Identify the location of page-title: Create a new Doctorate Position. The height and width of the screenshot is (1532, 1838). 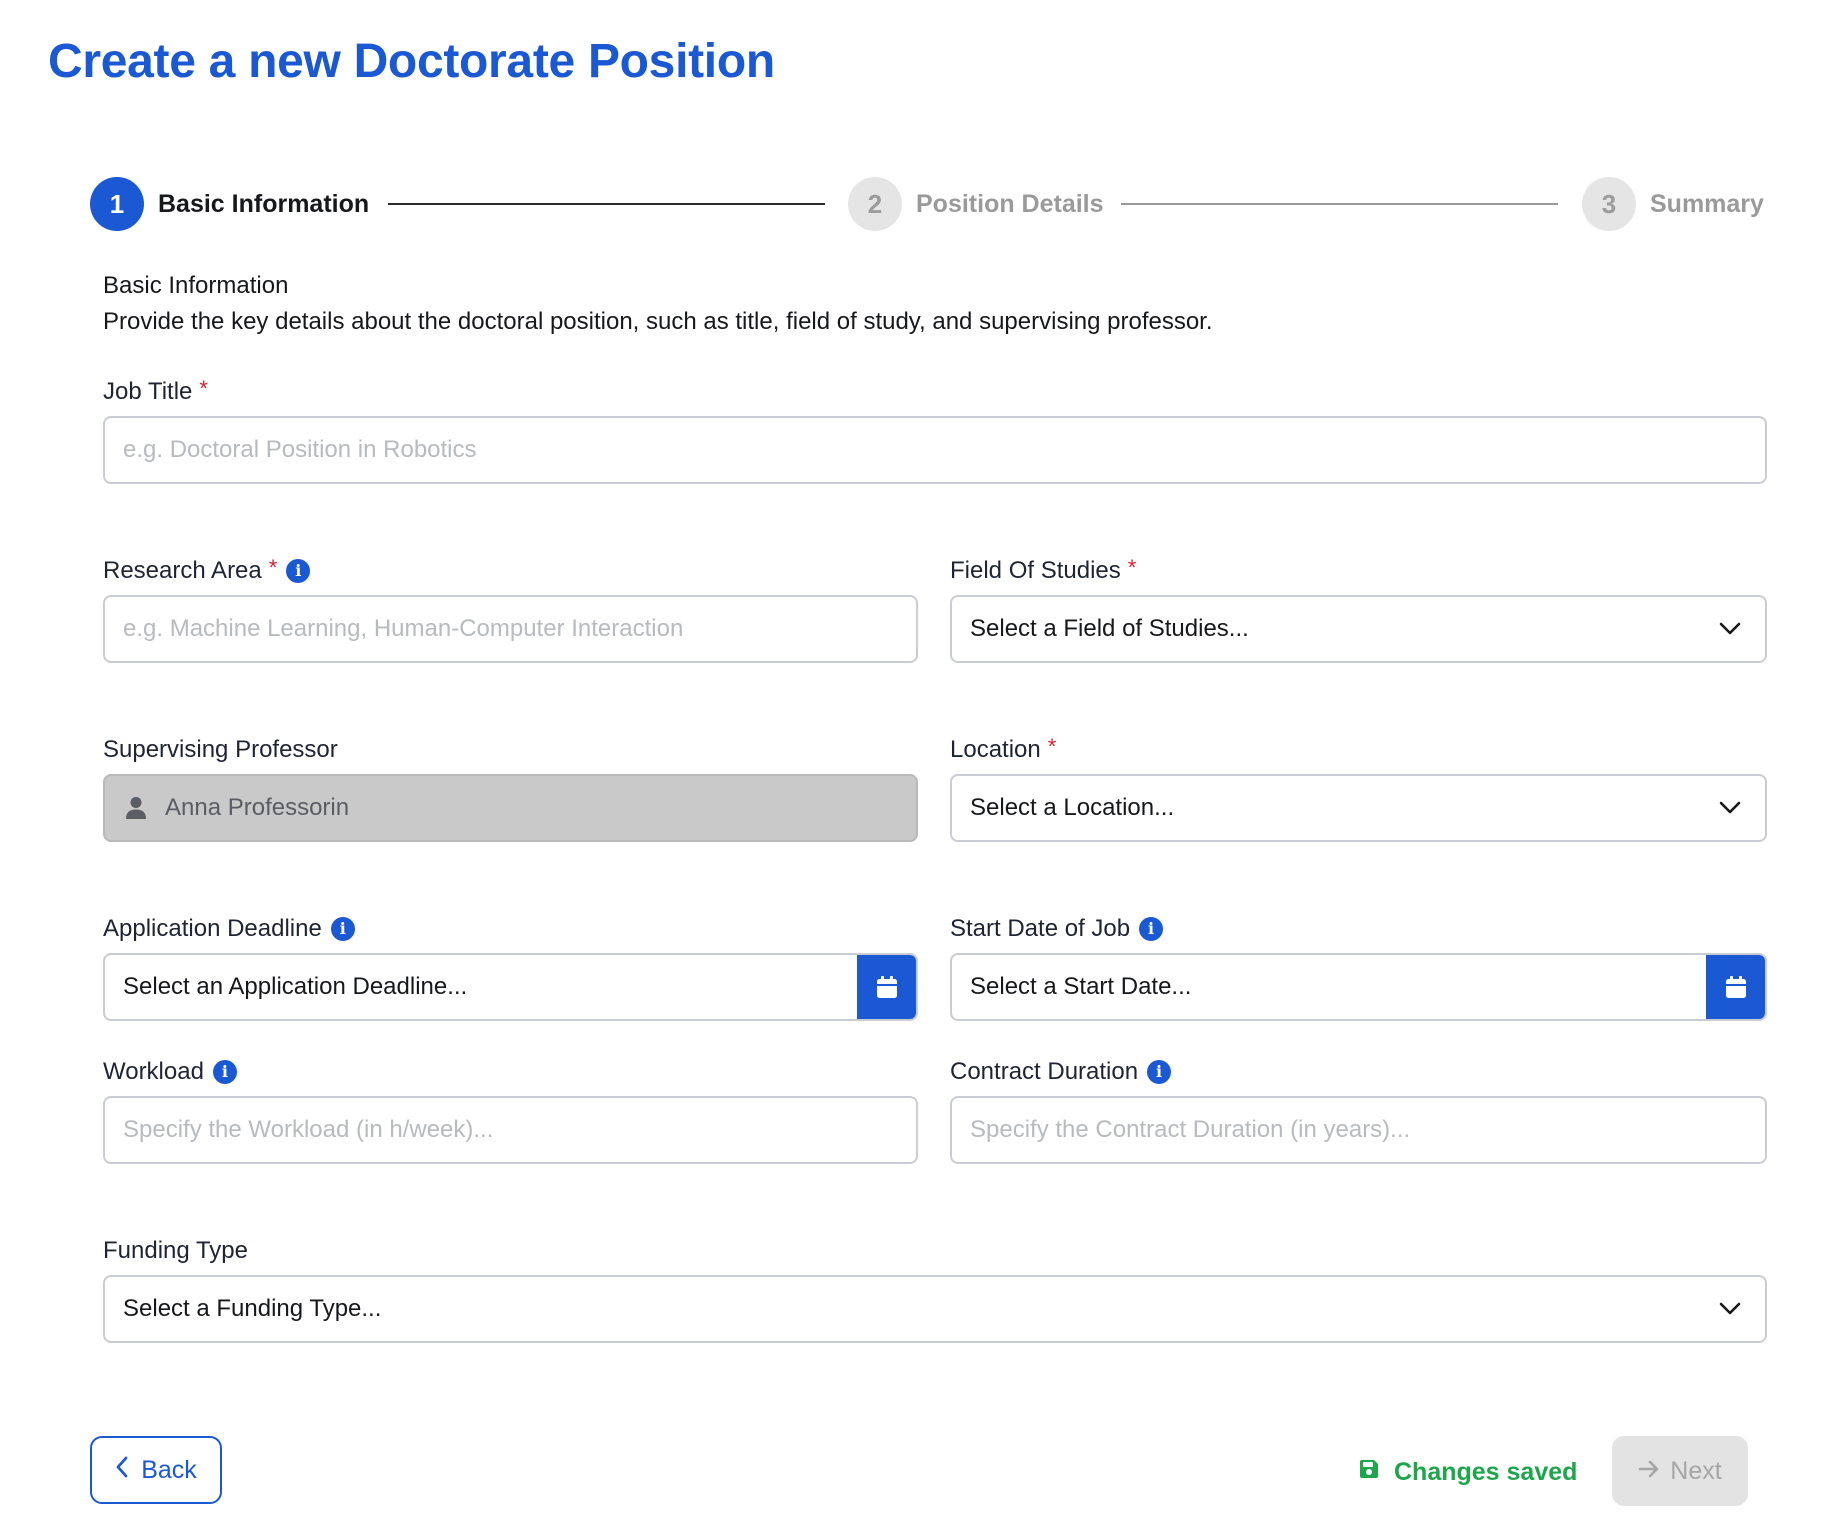
(411, 61).